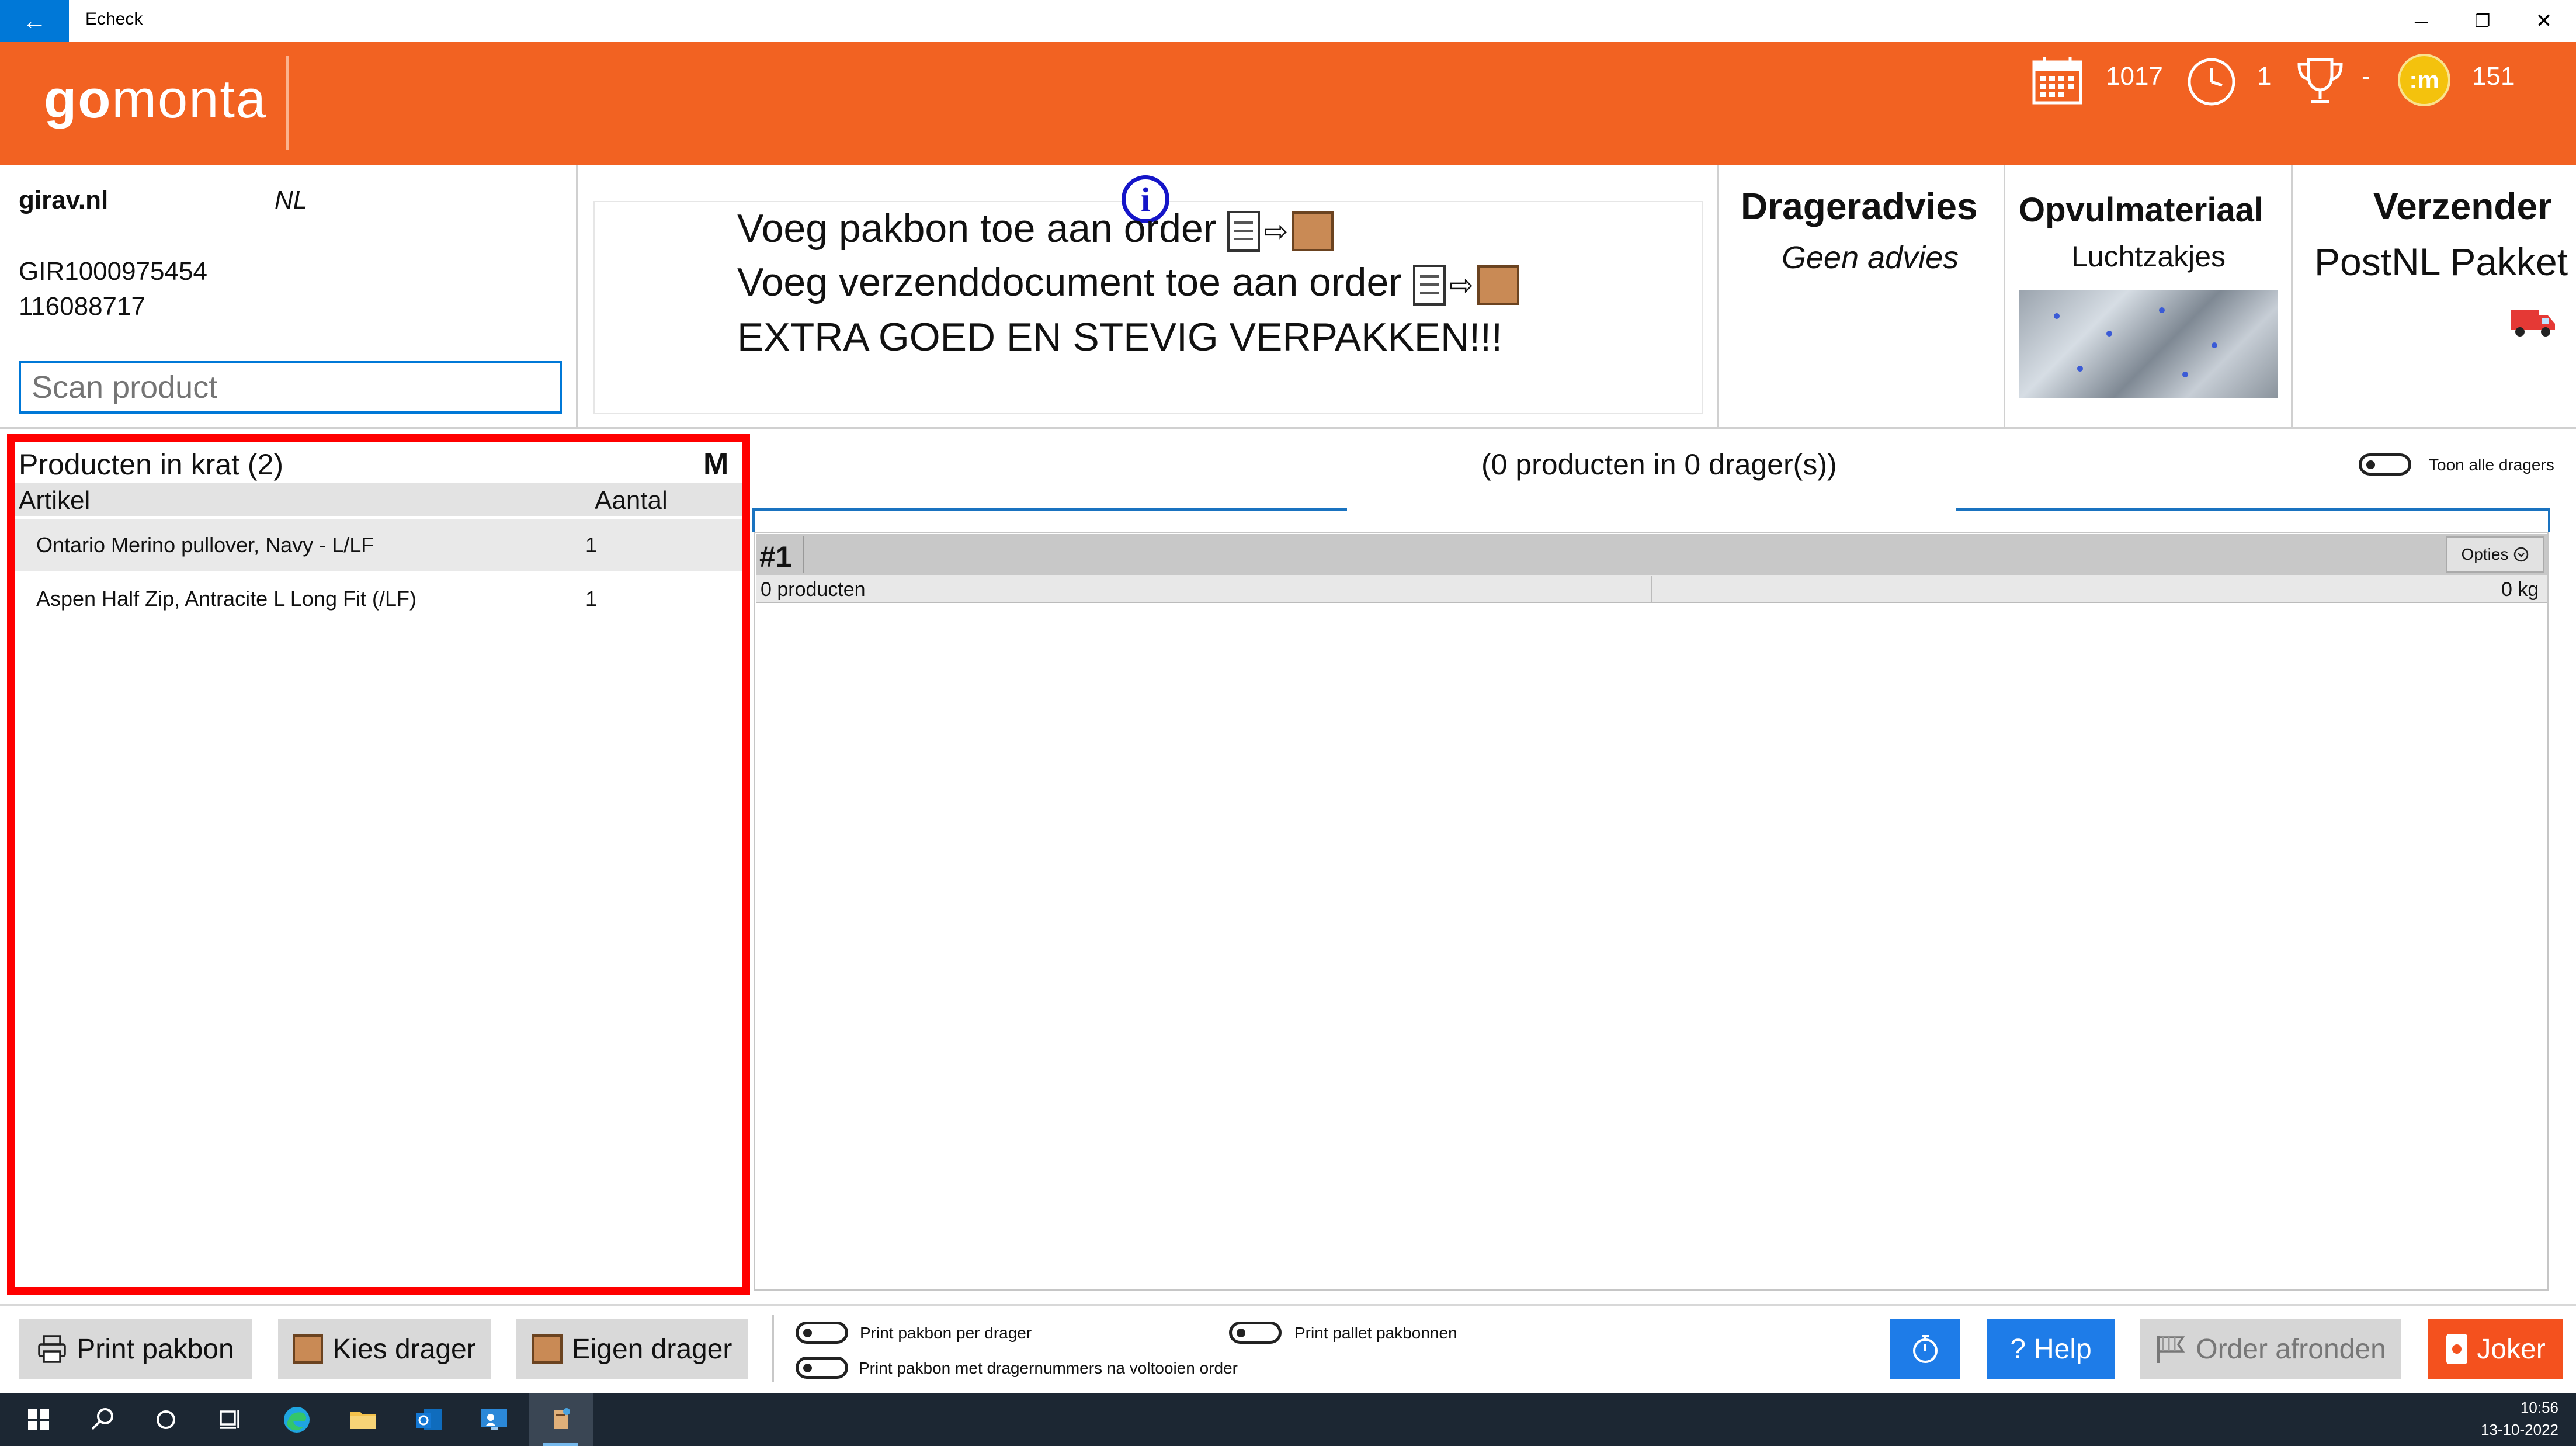 The height and width of the screenshot is (1446, 2576). I want to click on order-number: GIR1000975454, so click(113, 271).